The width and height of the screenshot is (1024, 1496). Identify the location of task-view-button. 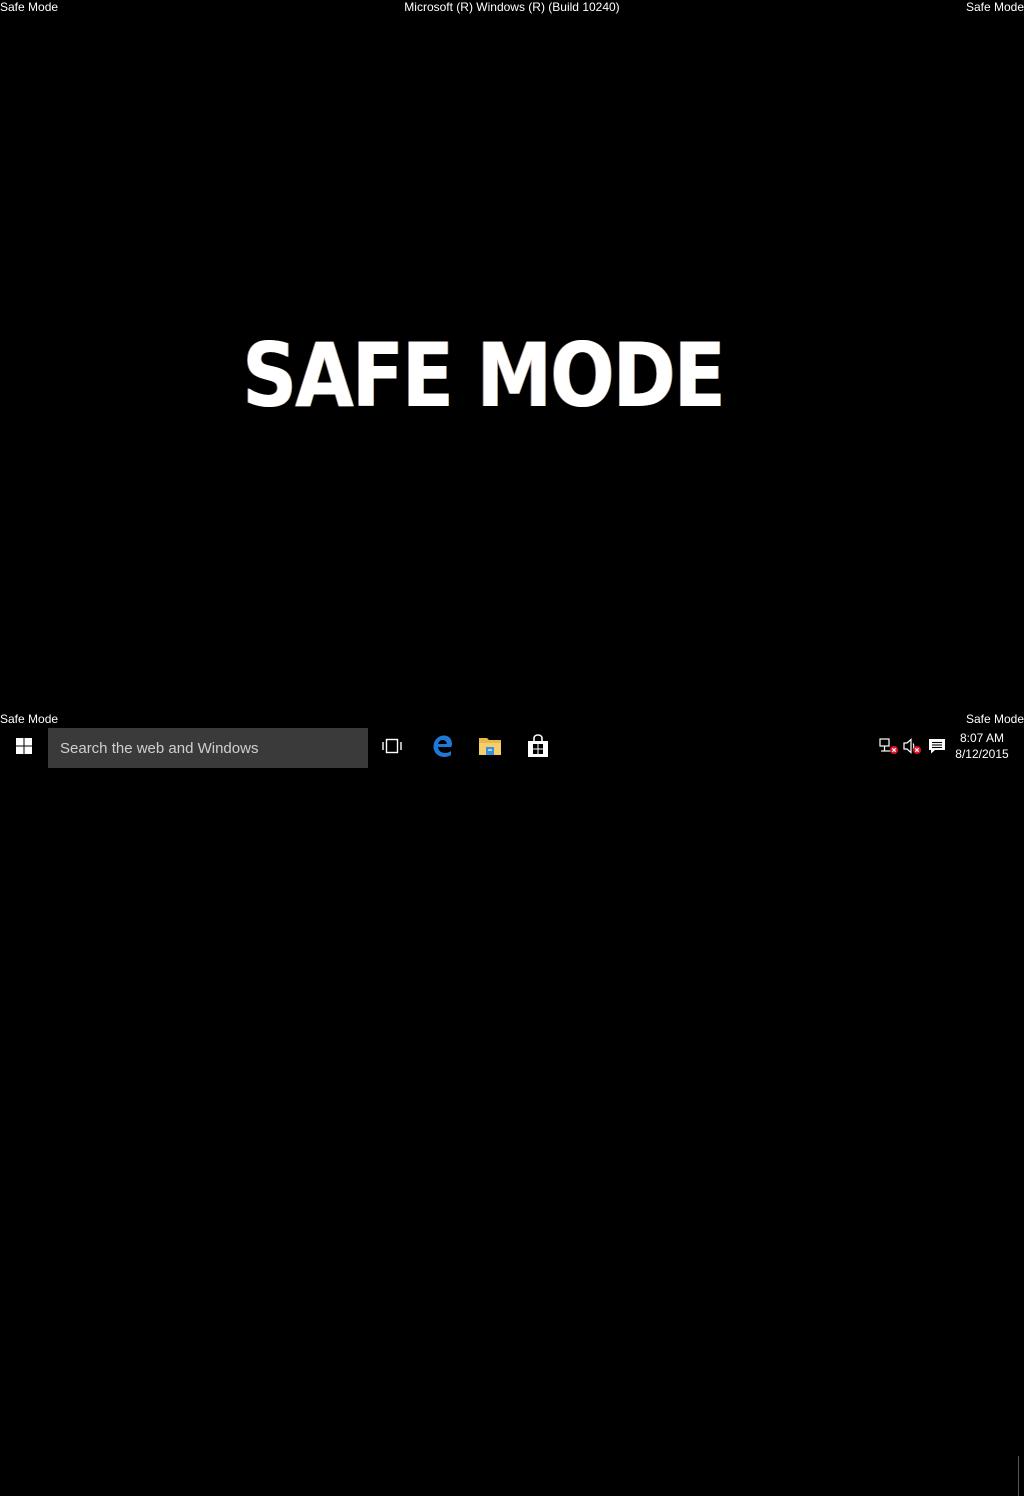
(392, 748).